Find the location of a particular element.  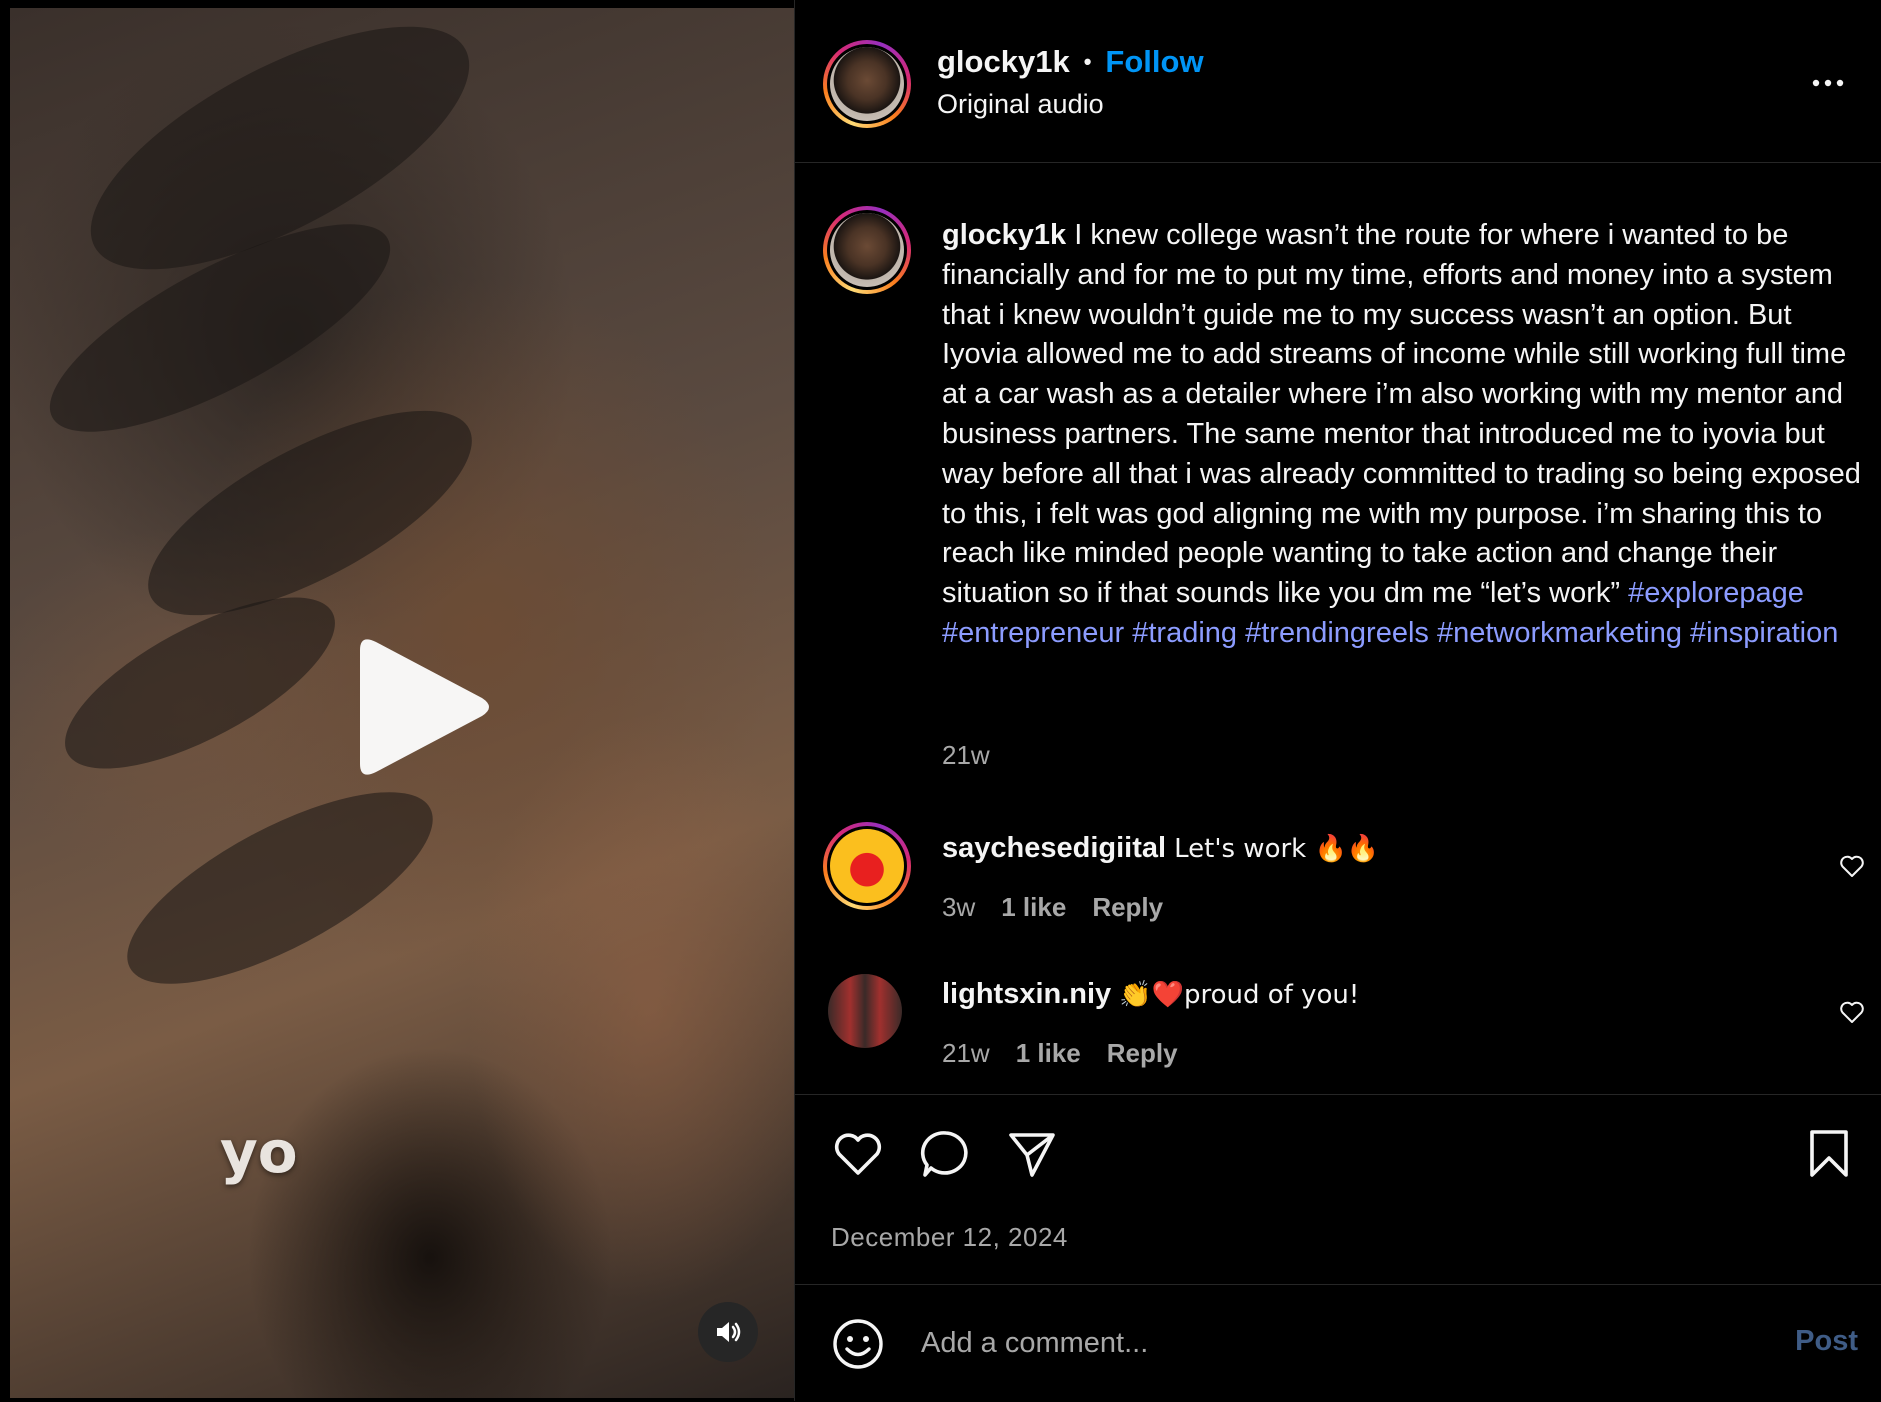

caption-username: glocky1k is located at coordinates (1004, 235).